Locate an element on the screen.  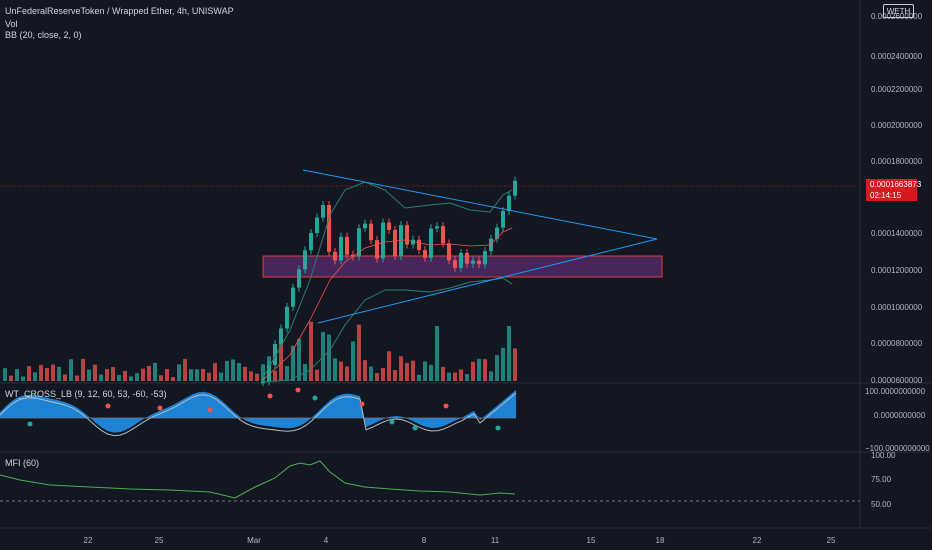
bollinger-legend: BB (20, close, 2, 0) is located at coordinates (43, 35).